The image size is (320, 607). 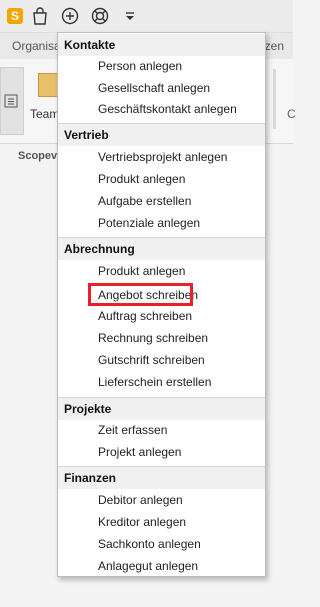 What do you see at coordinates (161, 409) in the screenshot?
I see `section-header-projekte: Projekte` at bounding box center [161, 409].